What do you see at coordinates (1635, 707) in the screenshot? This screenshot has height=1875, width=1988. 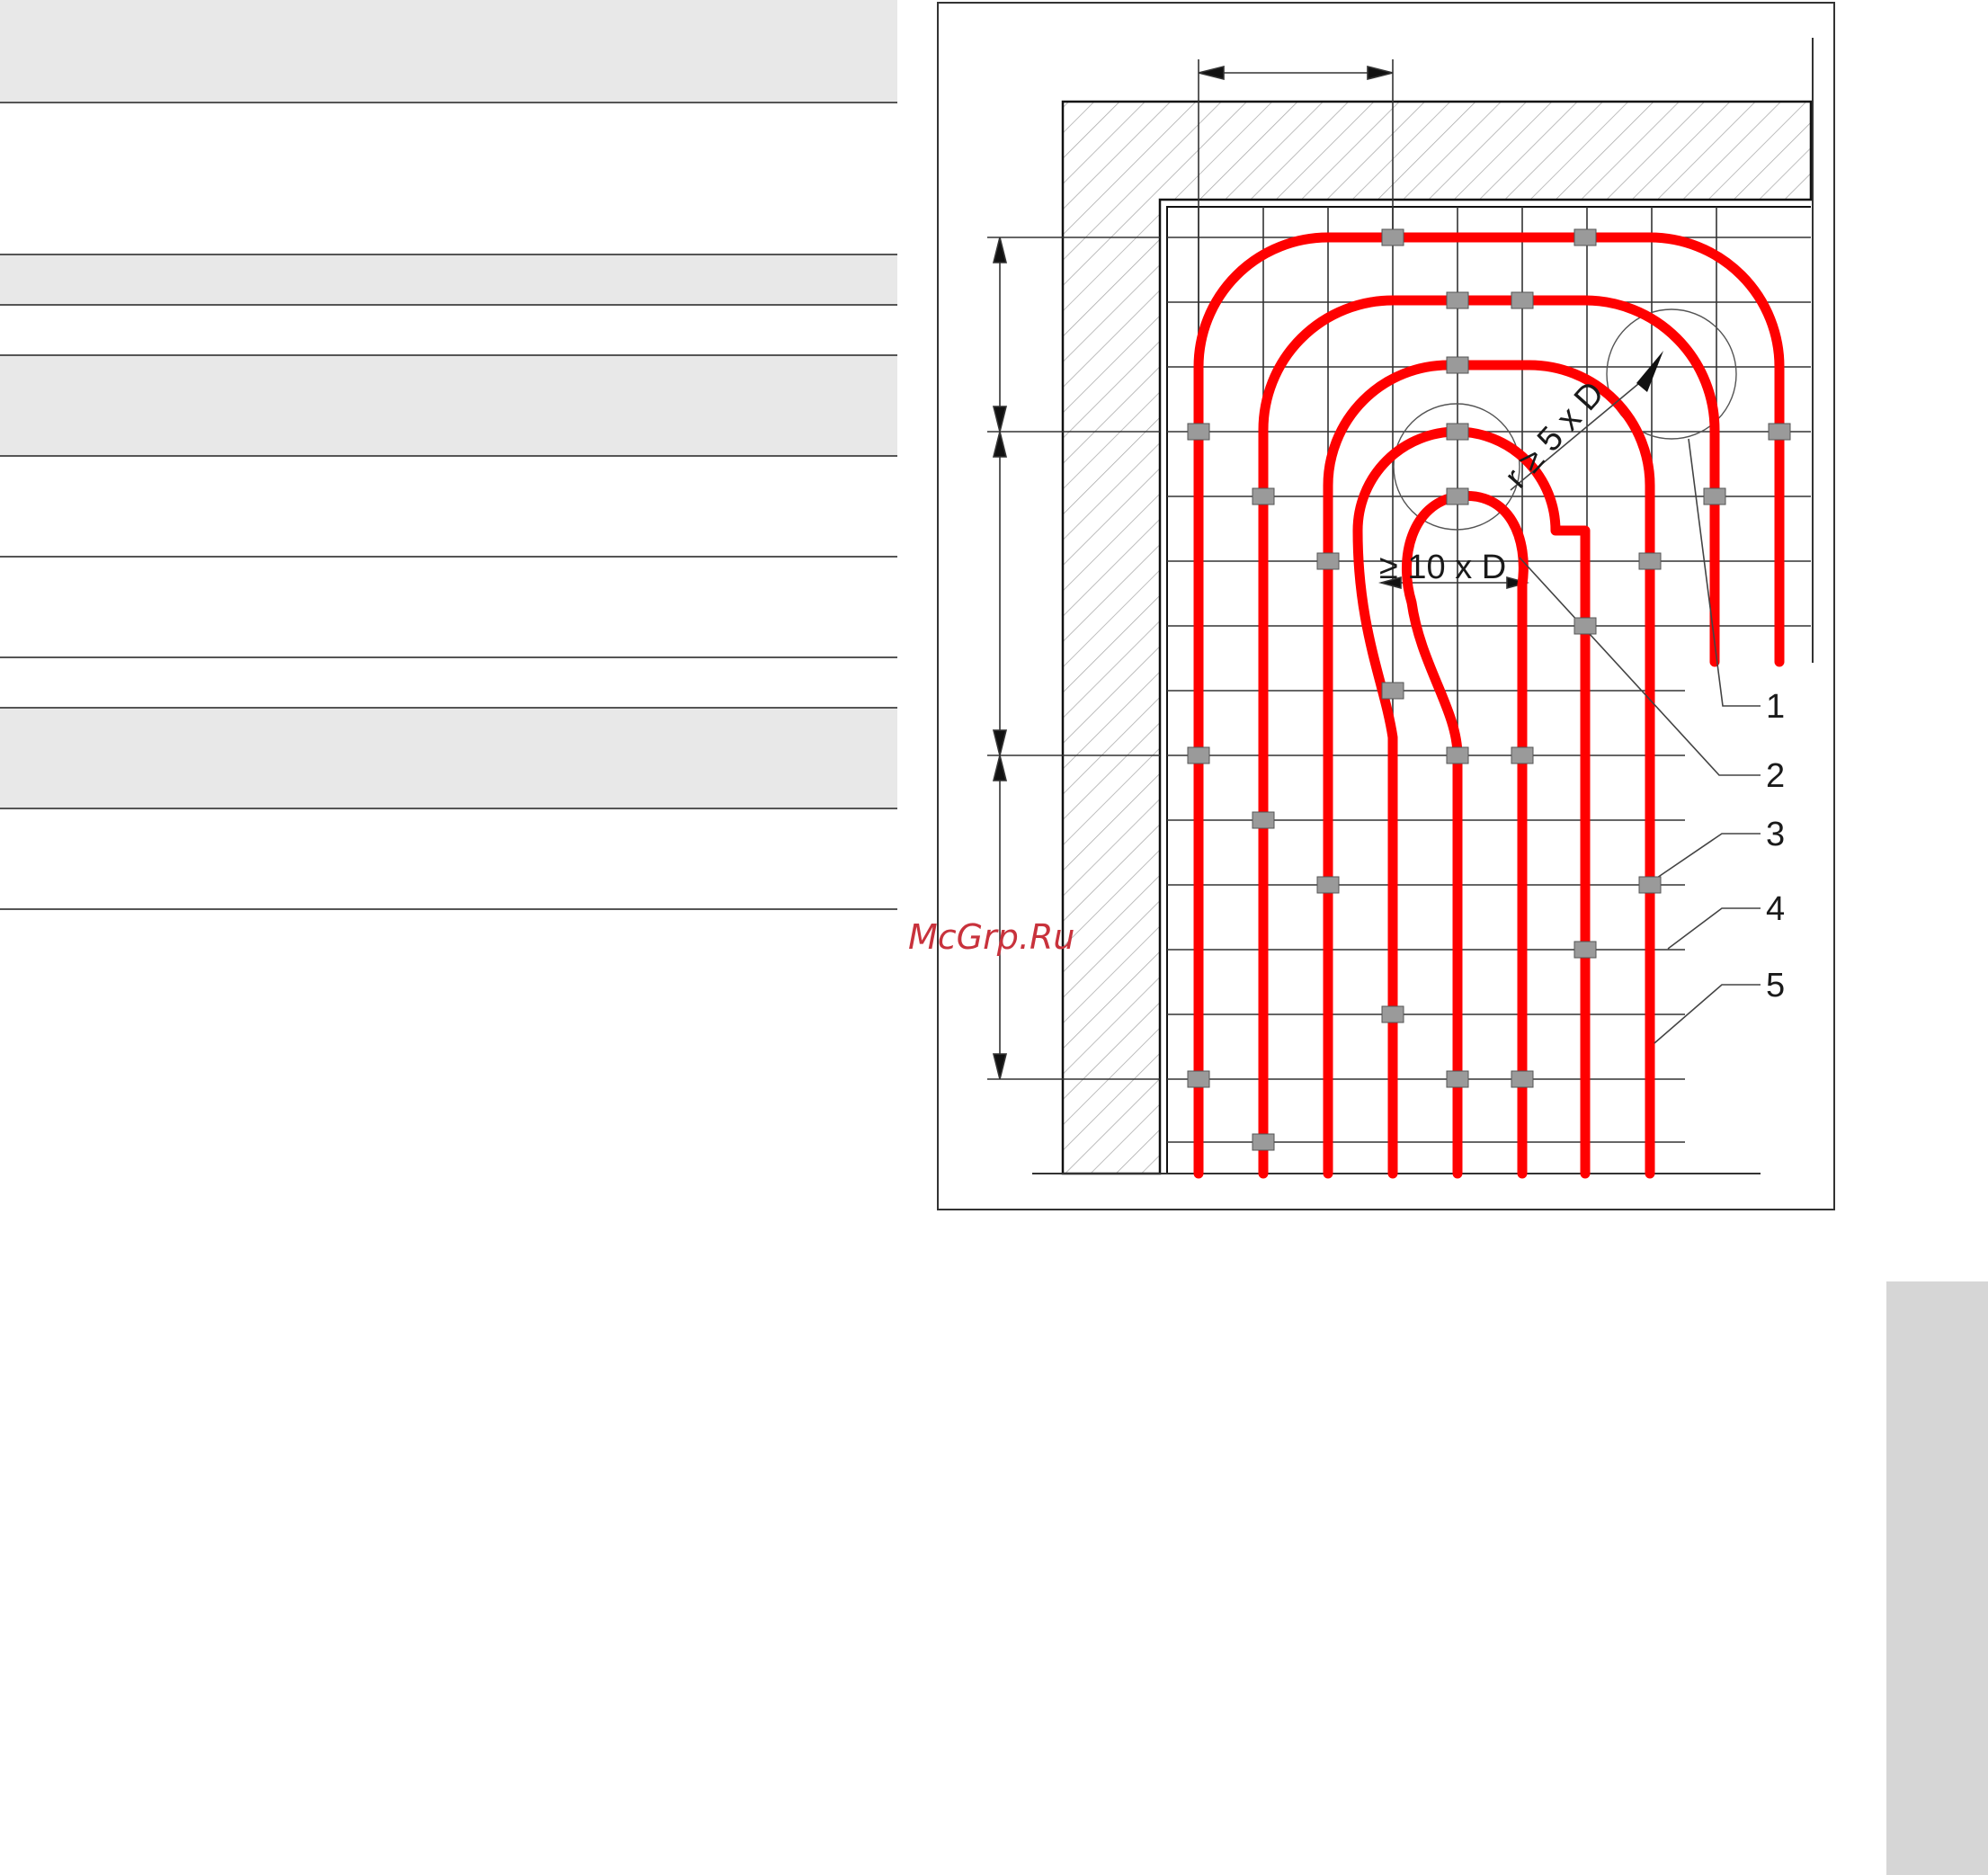 I see `leader-lines` at bounding box center [1635, 707].